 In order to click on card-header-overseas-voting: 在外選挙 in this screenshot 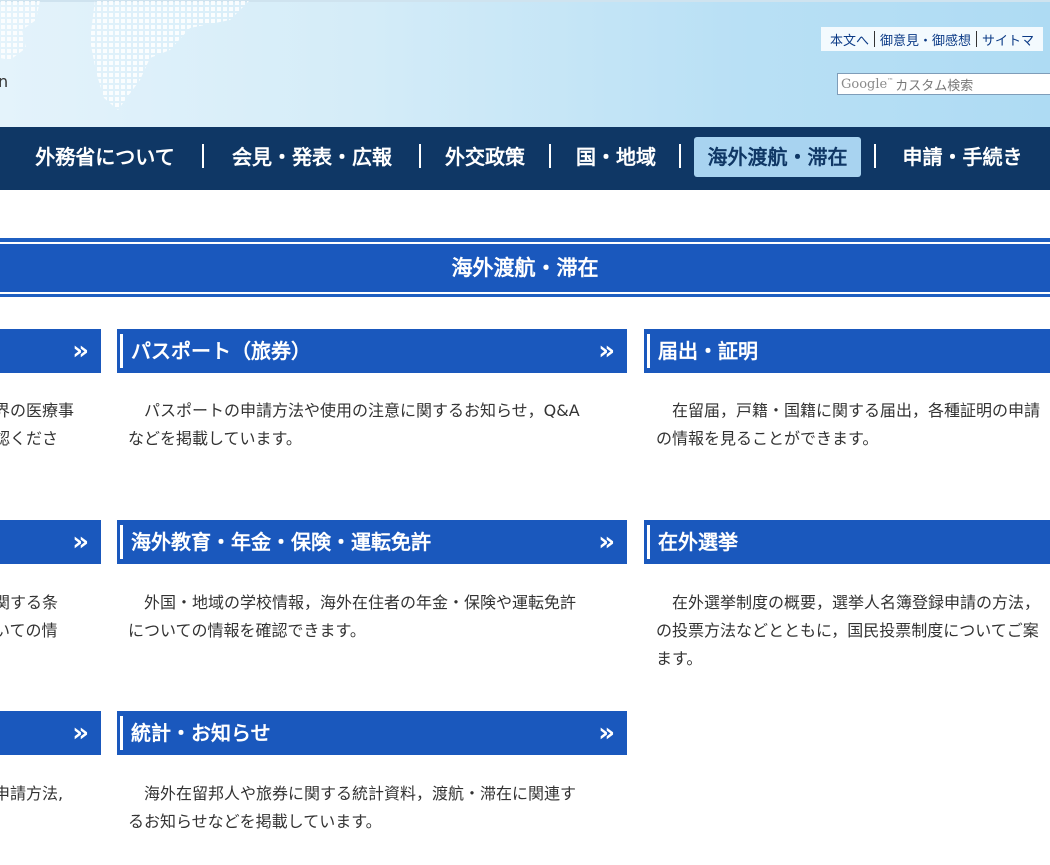, I will do `click(847, 542)`.